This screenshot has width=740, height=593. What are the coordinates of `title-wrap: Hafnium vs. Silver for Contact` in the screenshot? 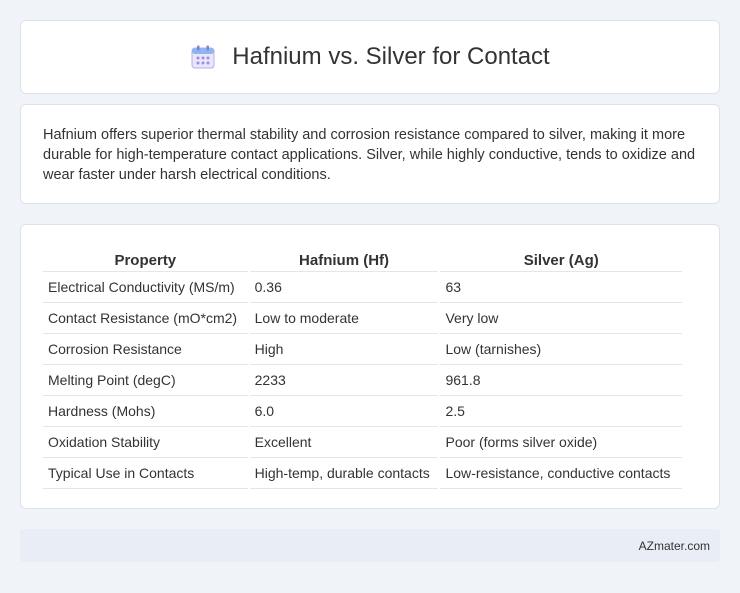 It's located at (370, 57).